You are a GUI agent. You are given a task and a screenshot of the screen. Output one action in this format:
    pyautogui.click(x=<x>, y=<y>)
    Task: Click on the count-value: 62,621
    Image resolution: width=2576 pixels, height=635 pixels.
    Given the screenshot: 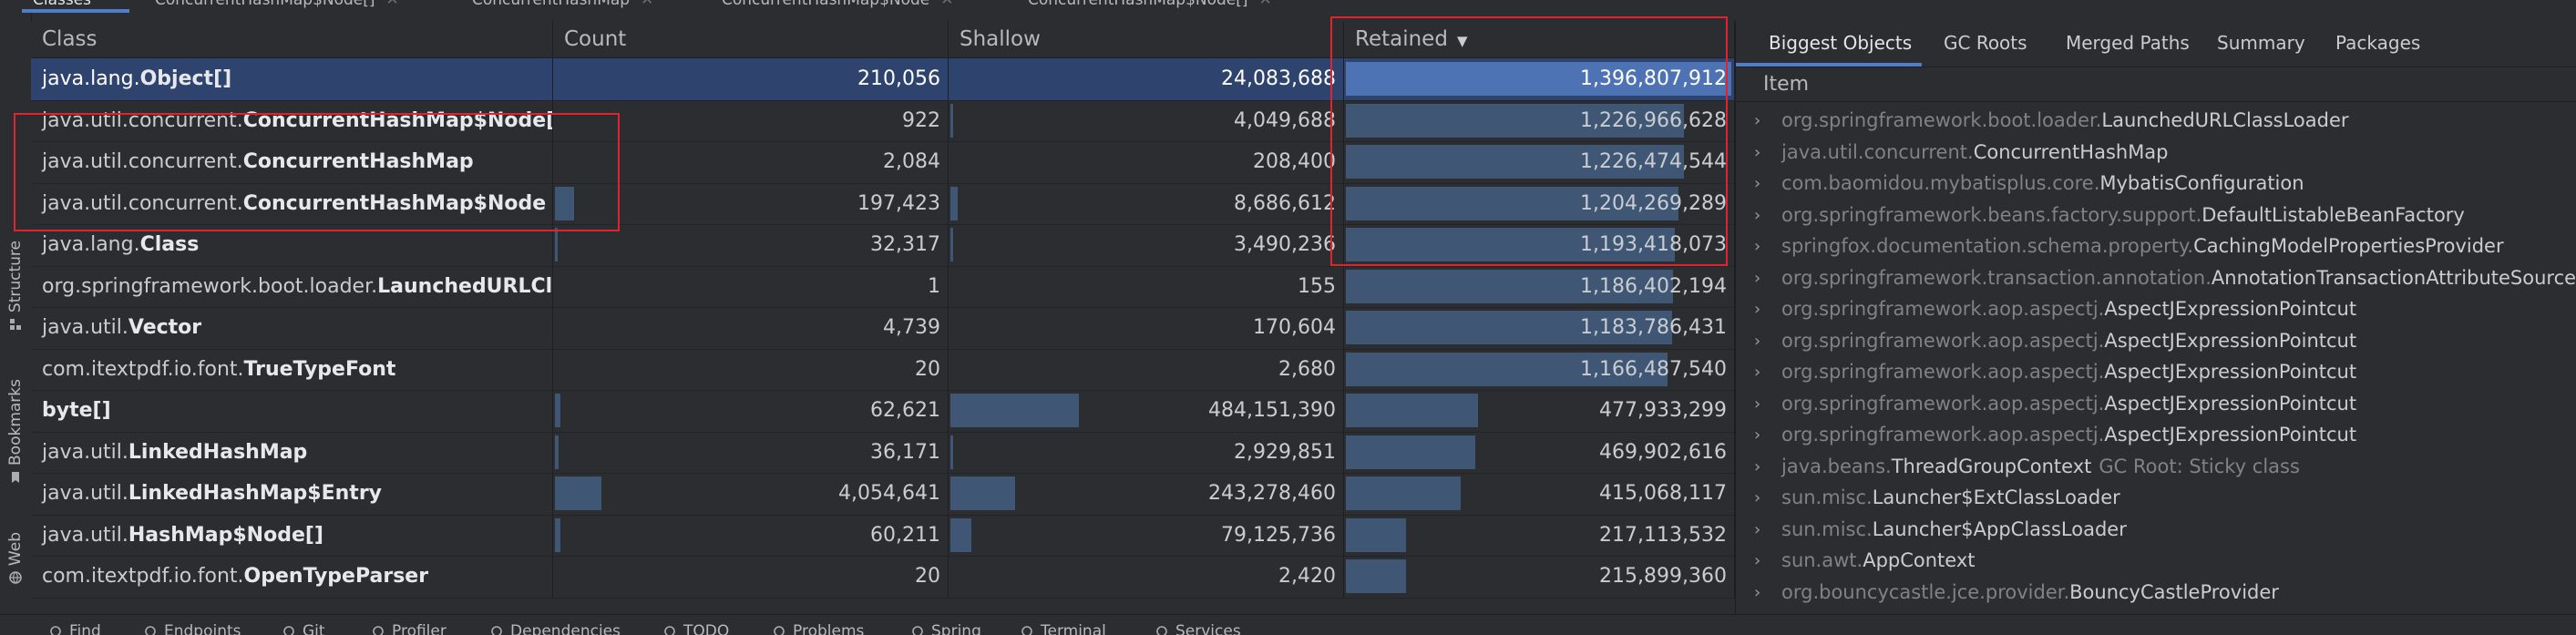 What is the action you would take?
    pyautogui.click(x=905, y=410)
    